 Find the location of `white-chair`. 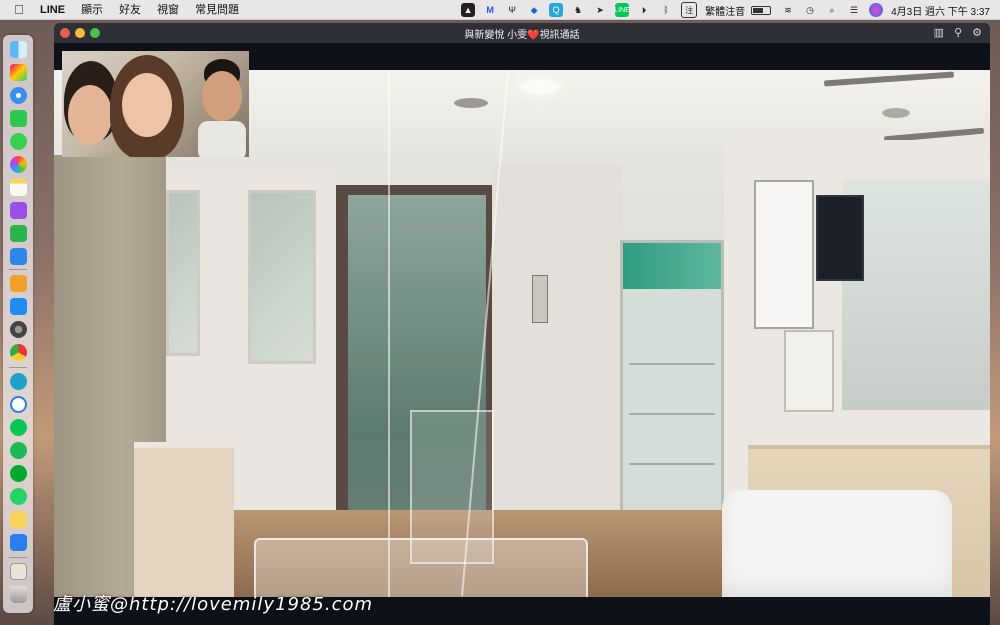

white-chair is located at coordinates (837, 543).